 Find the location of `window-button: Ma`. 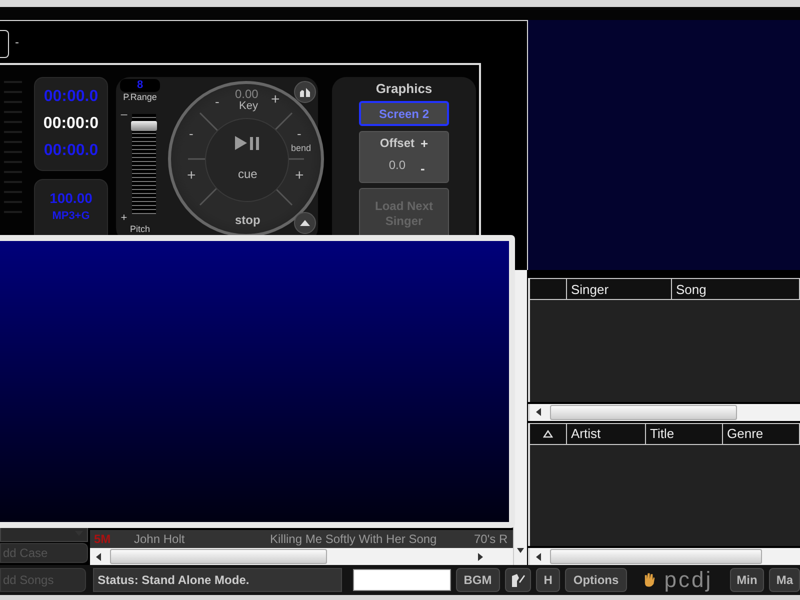

window-button: Ma is located at coordinates (784, 580).